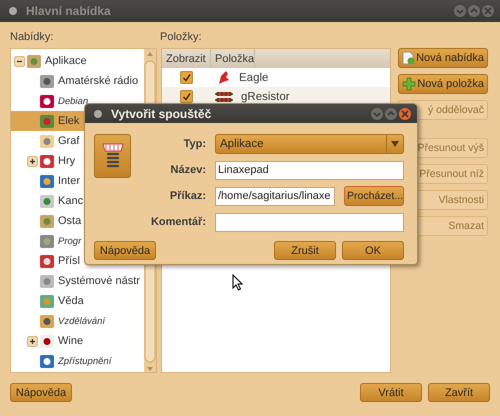 This screenshot has width=500, height=416. Describe the element at coordinates (32, 37) in the screenshot. I see `section-label: Nabídky:` at that location.